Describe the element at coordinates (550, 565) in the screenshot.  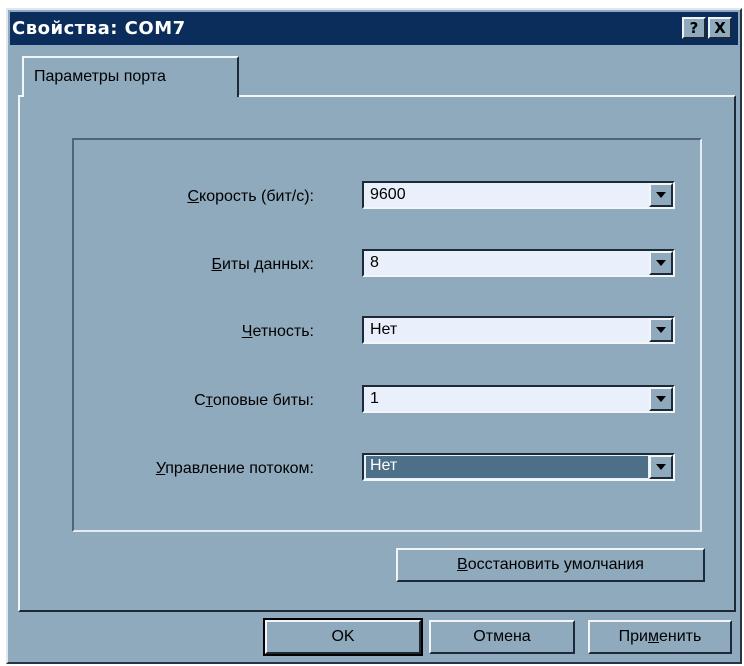
I see `restore-defaults-button: Восстановить умолчания` at that location.